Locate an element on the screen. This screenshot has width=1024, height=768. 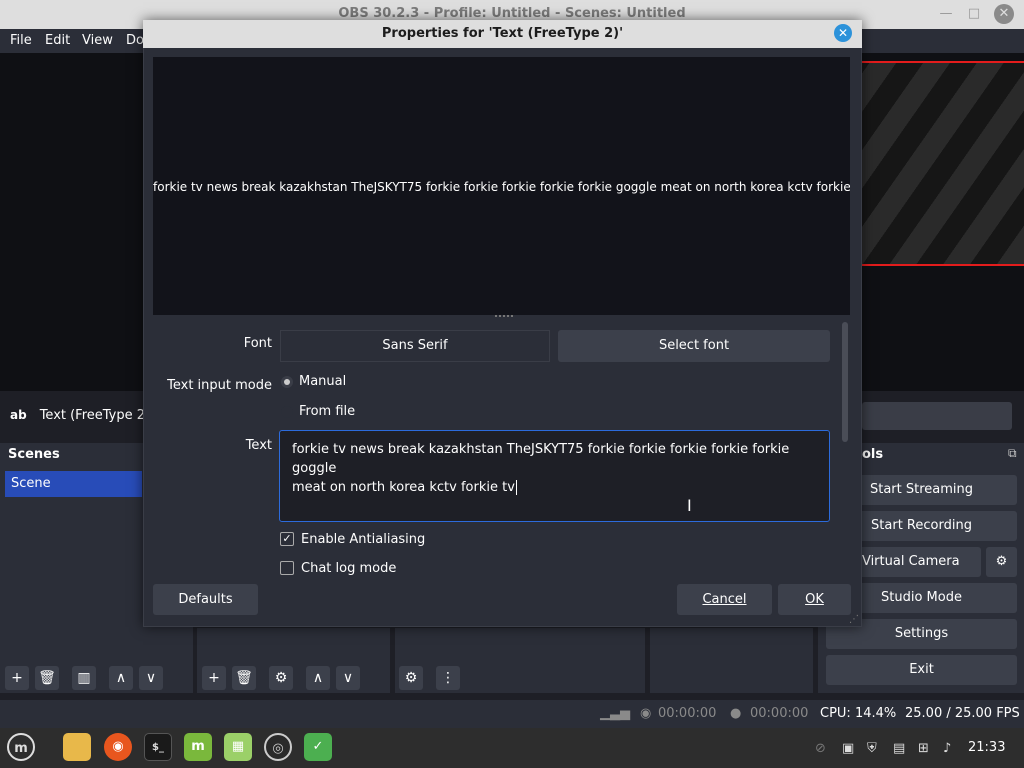
transitions-dock is located at coordinates (731, 660).